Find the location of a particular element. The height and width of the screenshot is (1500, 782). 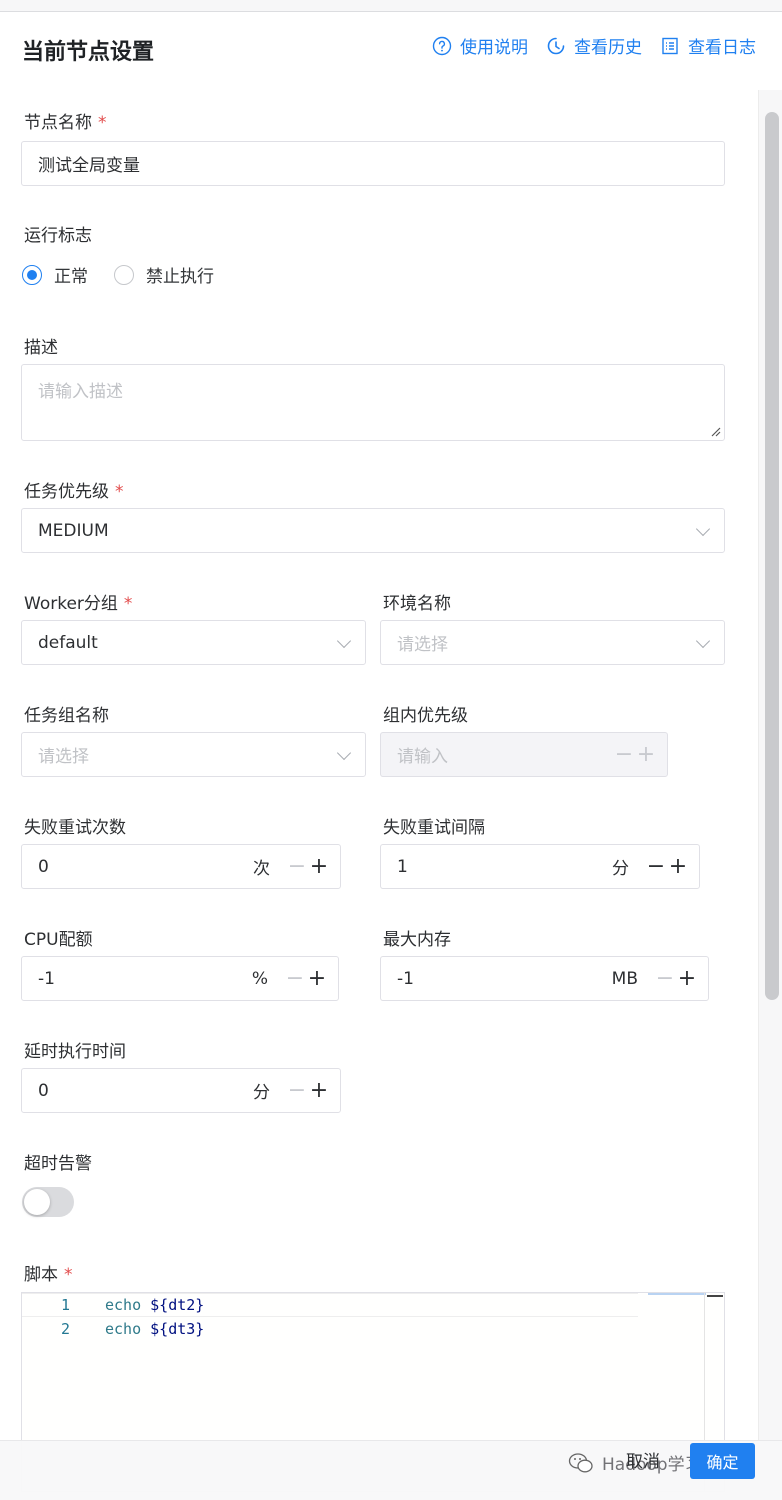

code-argument: ${dt2} is located at coordinates (177, 1305).